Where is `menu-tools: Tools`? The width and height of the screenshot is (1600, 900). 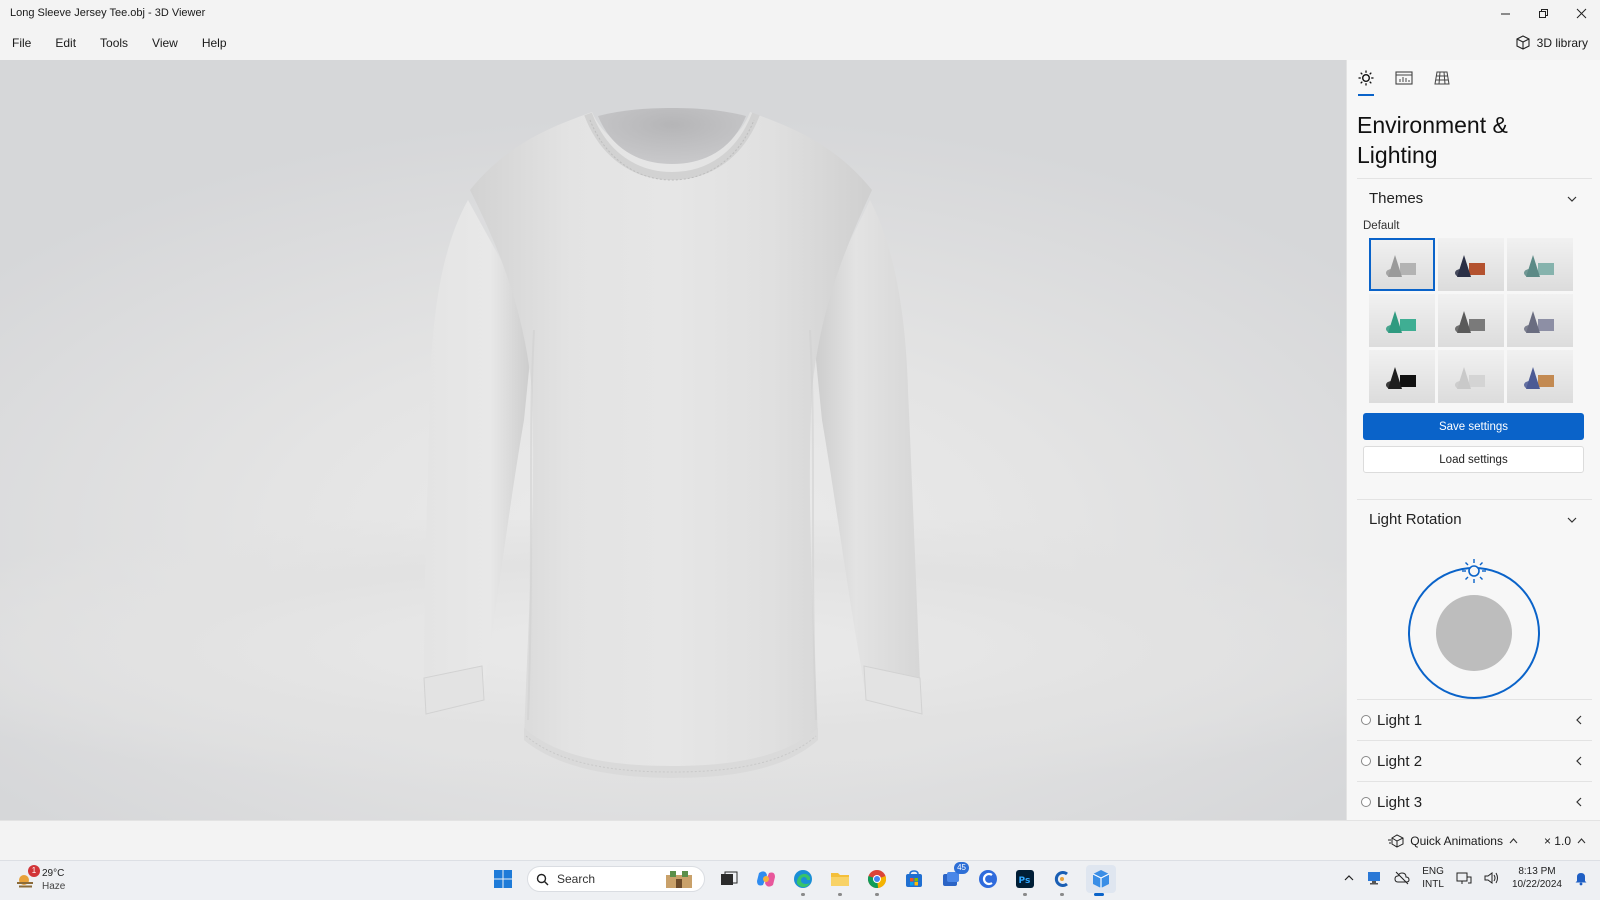 menu-tools: Tools is located at coordinates (114, 43).